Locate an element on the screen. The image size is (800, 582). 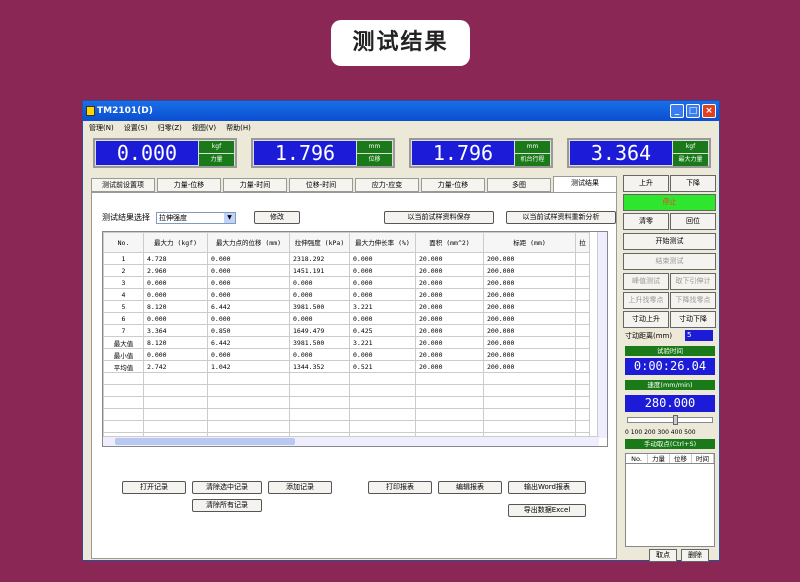
start-test-button: 开始测试 is located at coordinates (669, 241).